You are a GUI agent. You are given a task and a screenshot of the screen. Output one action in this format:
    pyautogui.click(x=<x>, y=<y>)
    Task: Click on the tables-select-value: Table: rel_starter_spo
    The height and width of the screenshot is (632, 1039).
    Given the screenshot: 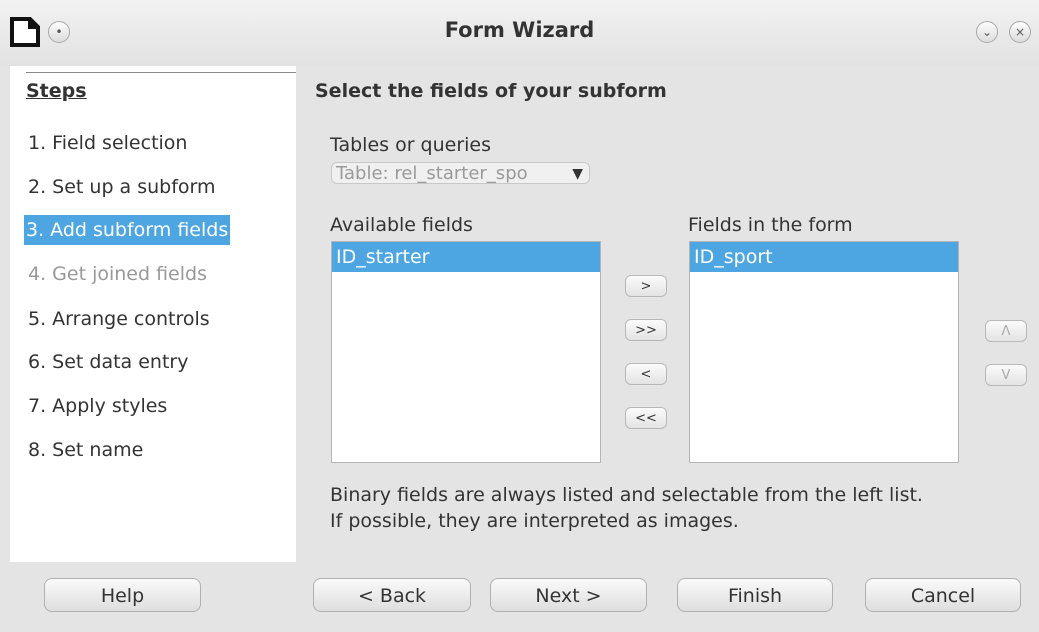 What is the action you would take?
    pyautogui.click(x=432, y=173)
    